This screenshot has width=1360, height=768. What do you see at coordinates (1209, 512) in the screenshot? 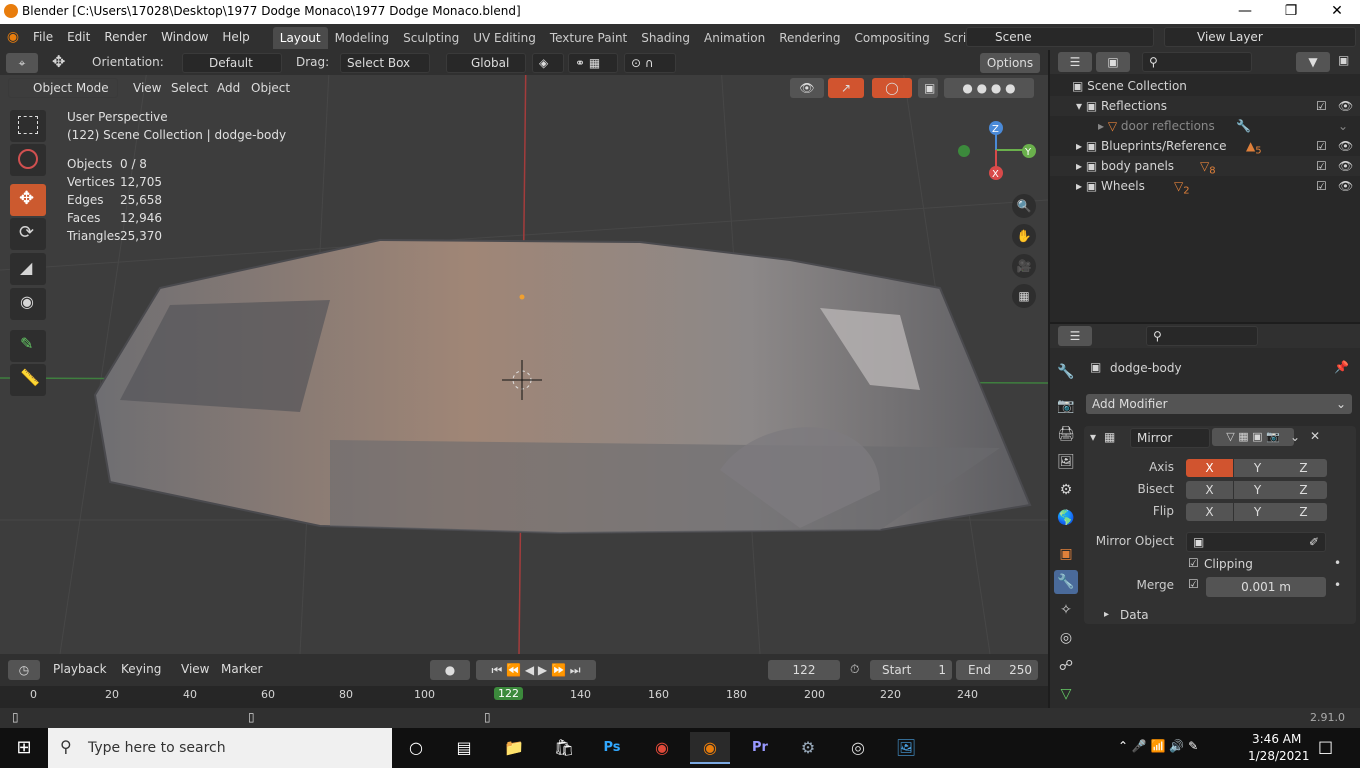
I see `flip-x-toggle: X` at bounding box center [1209, 512].